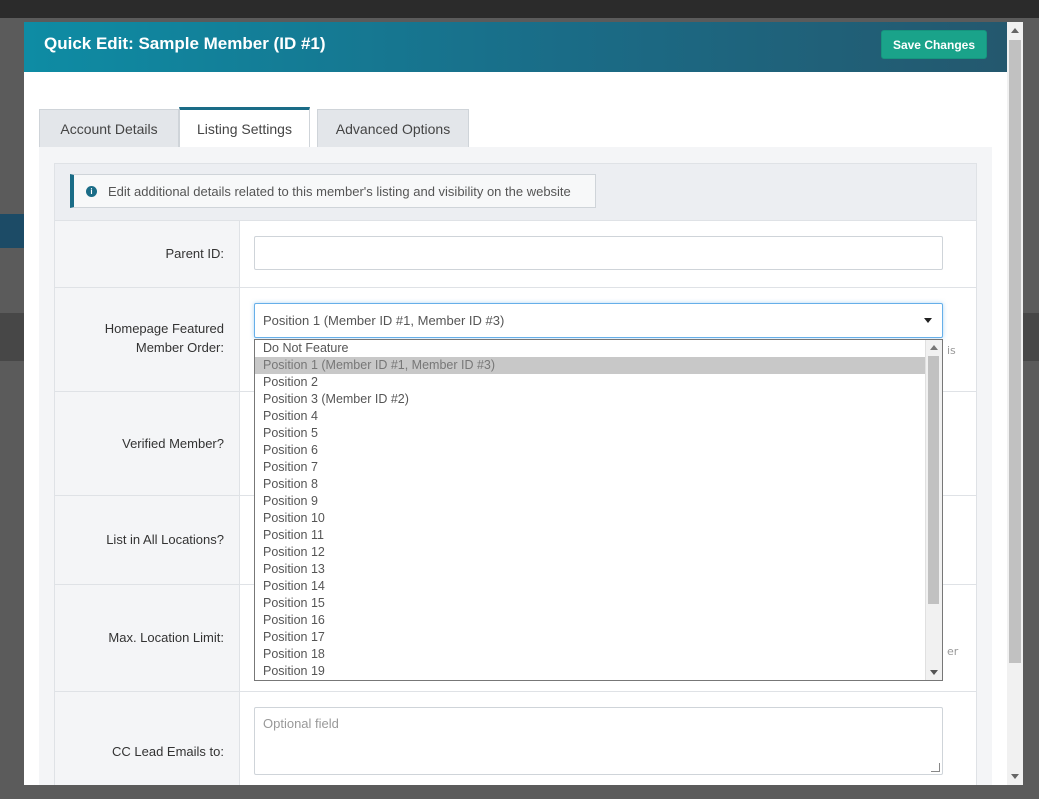 The width and height of the screenshot is (1039, 799). I want to click on dropdown-option: Position 2, so click(590, 382).